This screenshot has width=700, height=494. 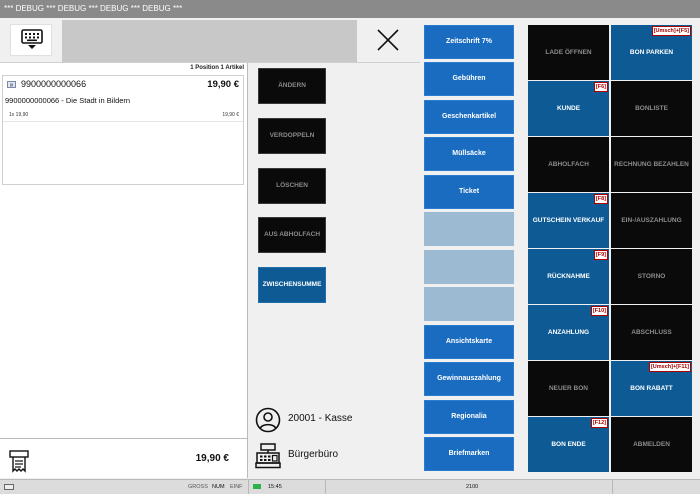 I want to click on customer-button: [F6] KUNDE, so click(x=568, y=108).